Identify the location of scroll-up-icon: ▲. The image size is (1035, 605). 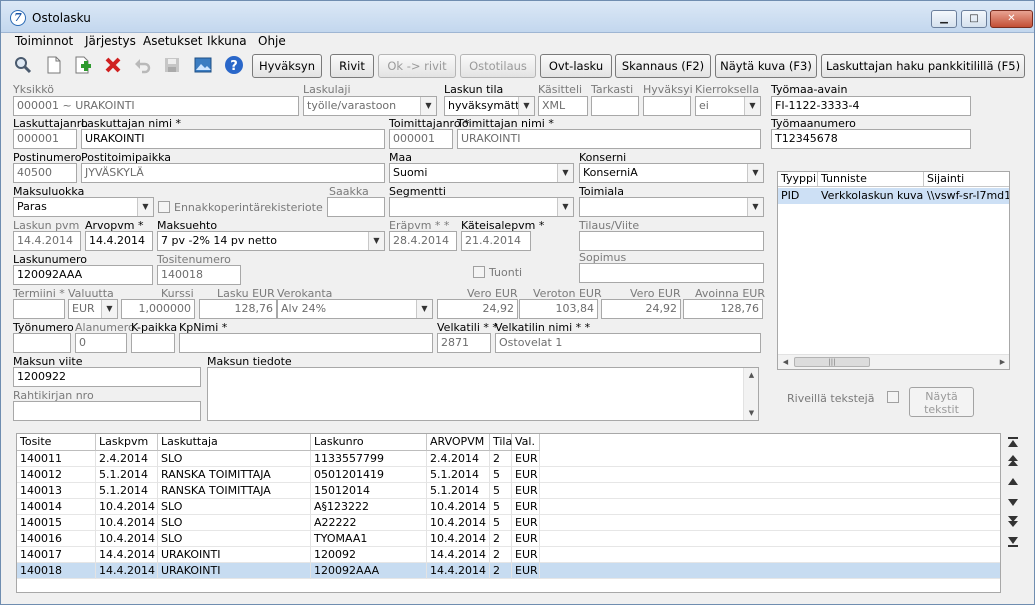
(751, 375).